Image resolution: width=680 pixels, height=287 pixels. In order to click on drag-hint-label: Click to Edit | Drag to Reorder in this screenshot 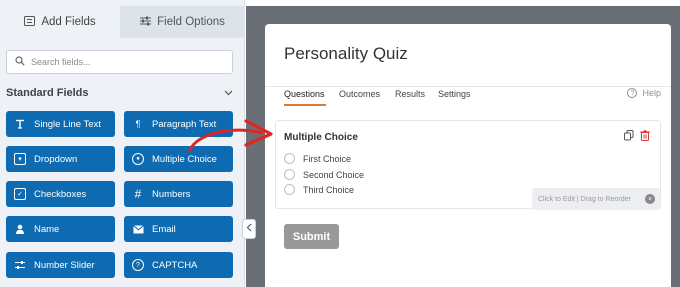, I will do `click(584, 199)`.